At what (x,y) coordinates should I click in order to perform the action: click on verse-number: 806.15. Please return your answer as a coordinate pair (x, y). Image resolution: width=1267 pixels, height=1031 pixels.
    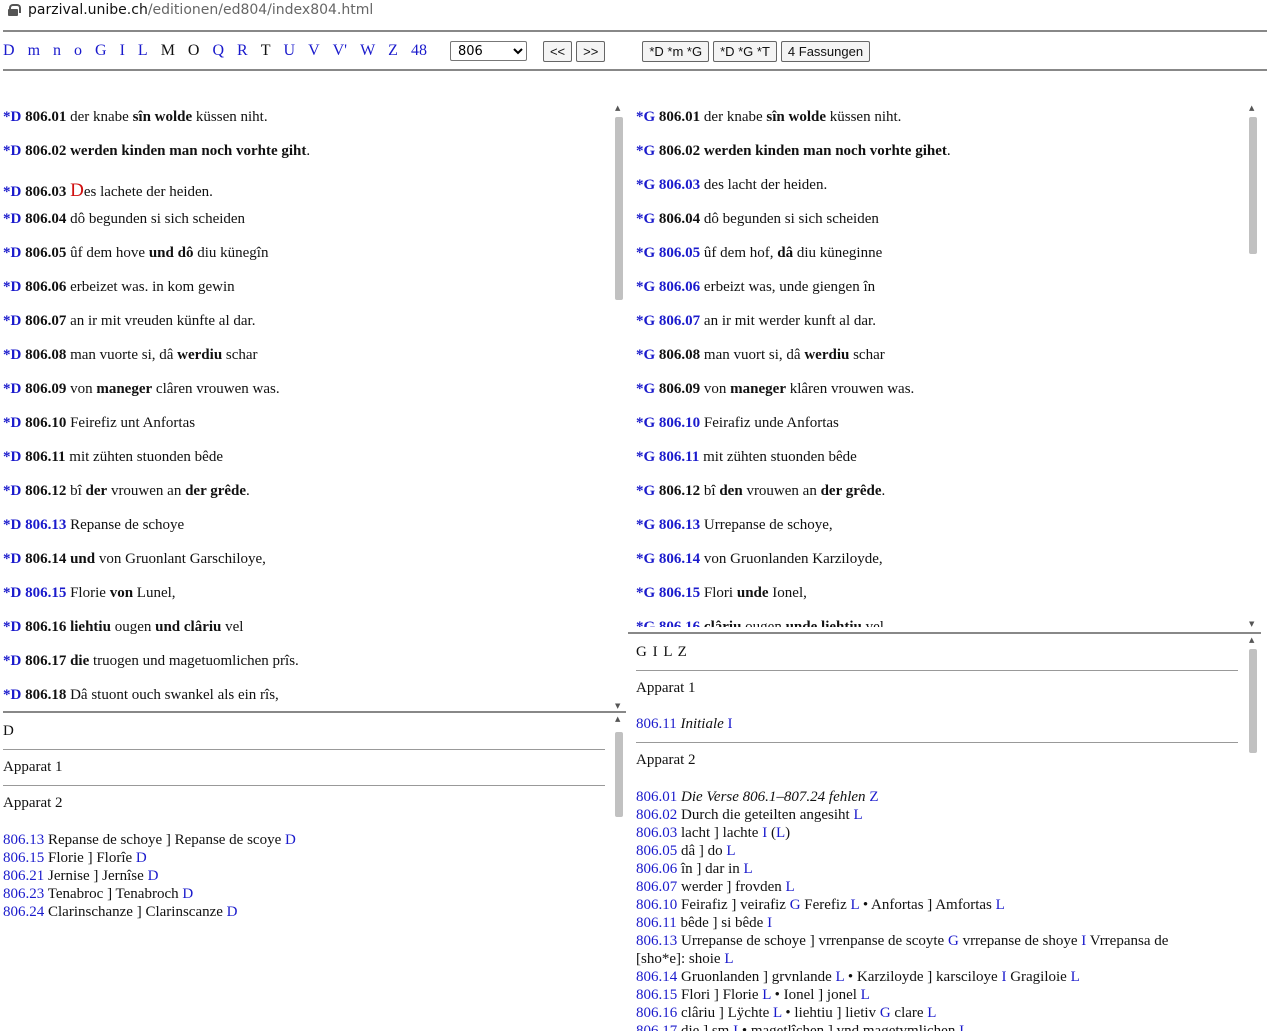
    Looking at the image, I should click on (679, 593).